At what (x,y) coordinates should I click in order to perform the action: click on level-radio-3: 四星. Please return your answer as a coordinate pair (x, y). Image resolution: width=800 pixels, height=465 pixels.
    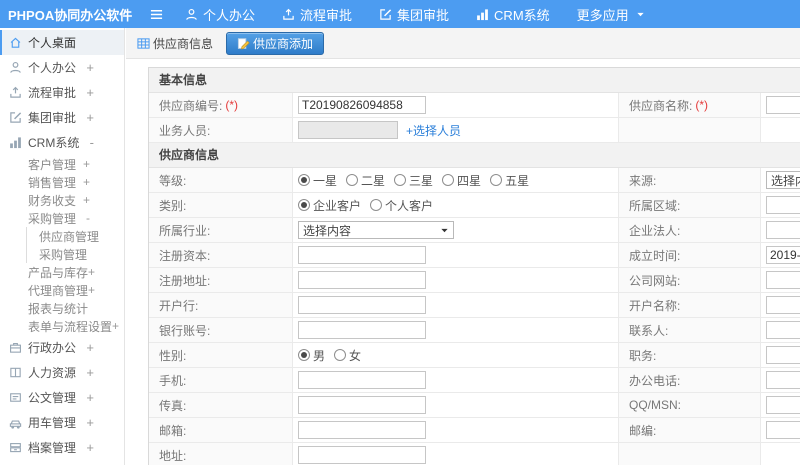
    Looking at the image, I should click on (461, 180).